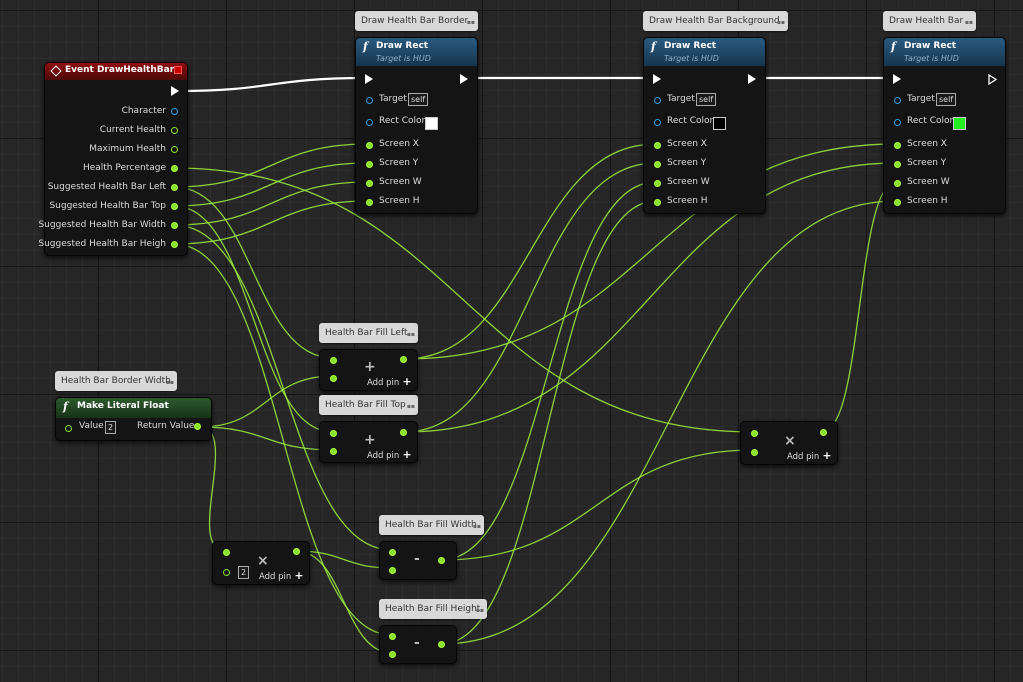 The height and width of the screenshot is (682, 1023). What do you see at coordinates (715, 21) in the screenshot?
I see `comment-draw-background: Draw Health Bar Background ▪▪` at bounding box center [715, 21].